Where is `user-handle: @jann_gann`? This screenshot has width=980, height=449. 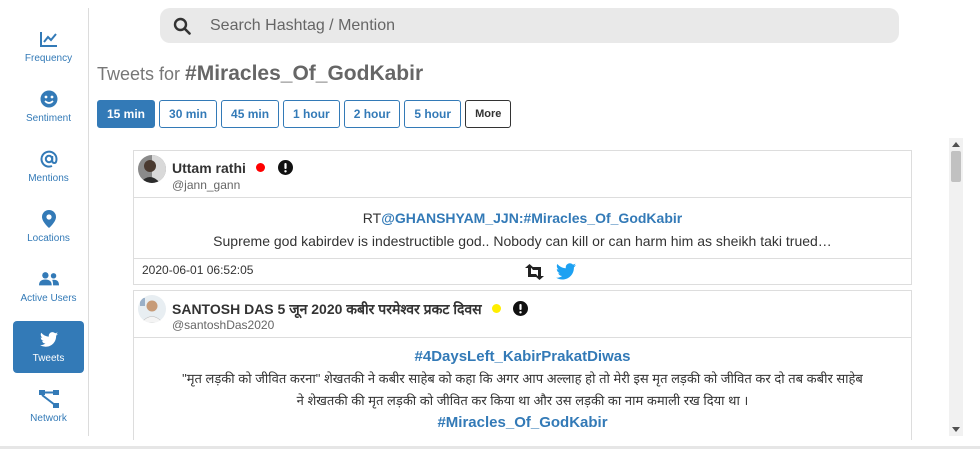 user-handle: @jann_gann is located at coordinates (206, 185).